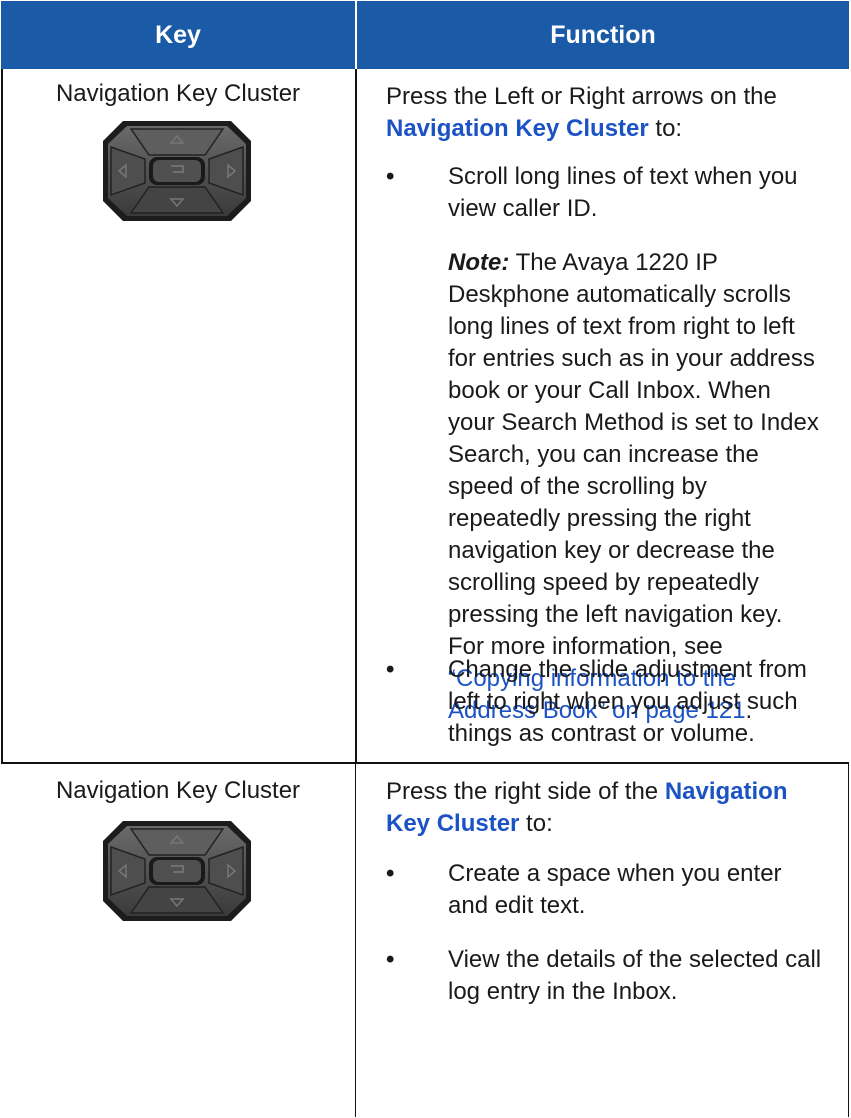 The height and width of the screenshot is (1118, 851). What do you see at coordinates (623, 176) in the screenshot?
I see `bullet-text-line: Scroll long lines of text when you` at bounding box center [623, 176].